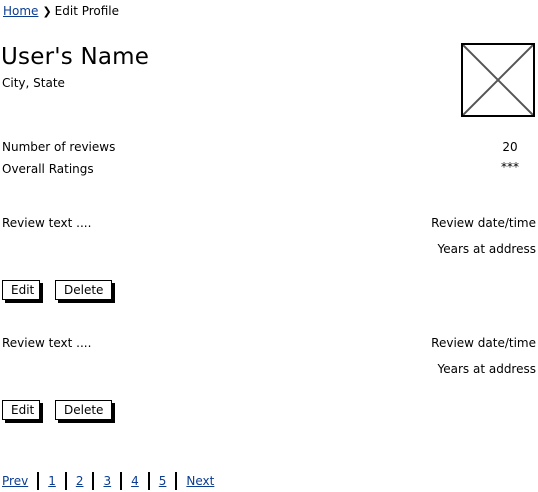 The image size is (538, 492). What do you see at coordinates (87, 11) in the screenshot?
I see `breadcrumb-current: Edit Profile` at bounding box center [87, 11].